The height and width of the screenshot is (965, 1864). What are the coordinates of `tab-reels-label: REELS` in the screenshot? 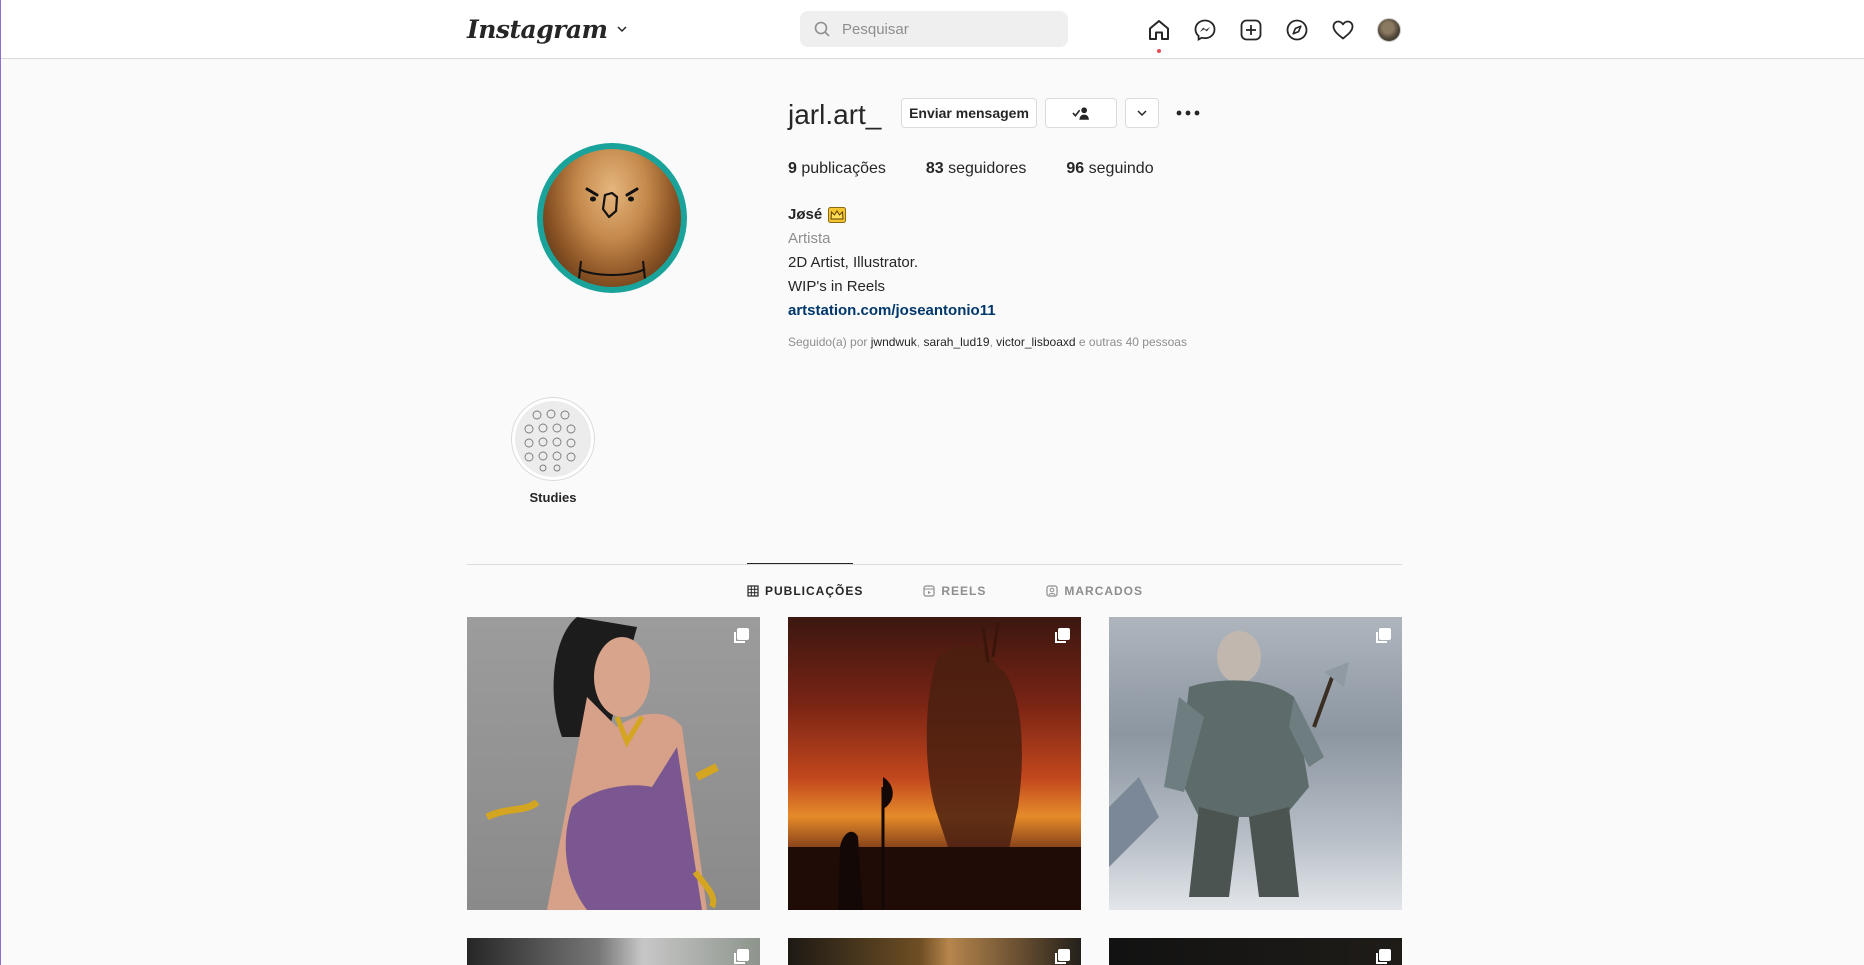 It's located at (964, 591).